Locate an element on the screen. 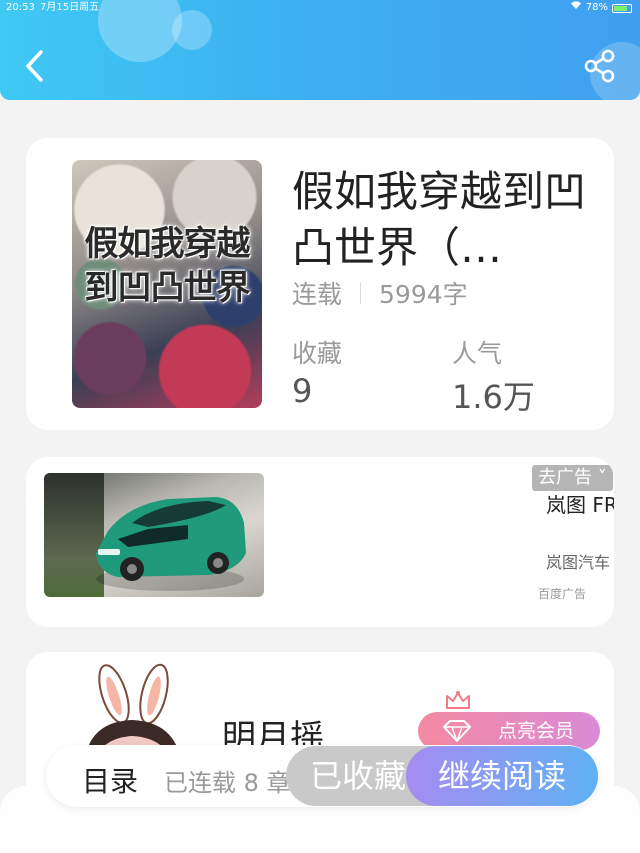 The height and width of the screenshot is (853, 640). battery-percent: 78% is located at coordinates (596, 7).